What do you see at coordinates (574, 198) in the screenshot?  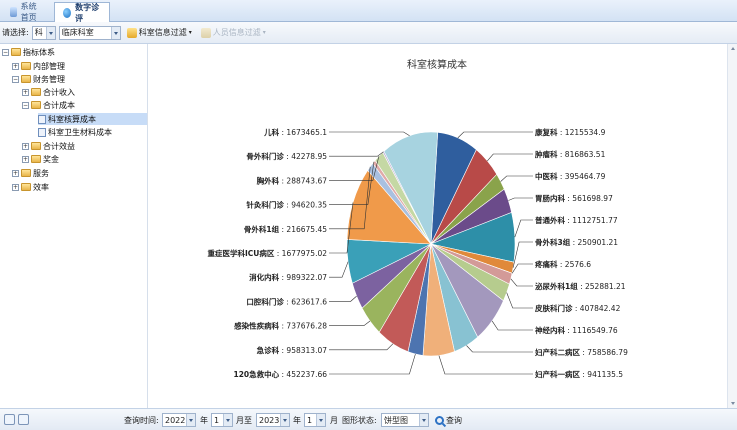 I see `slice-label: 胃肠内科 : 561698.97` at bounding box center [574, 198].